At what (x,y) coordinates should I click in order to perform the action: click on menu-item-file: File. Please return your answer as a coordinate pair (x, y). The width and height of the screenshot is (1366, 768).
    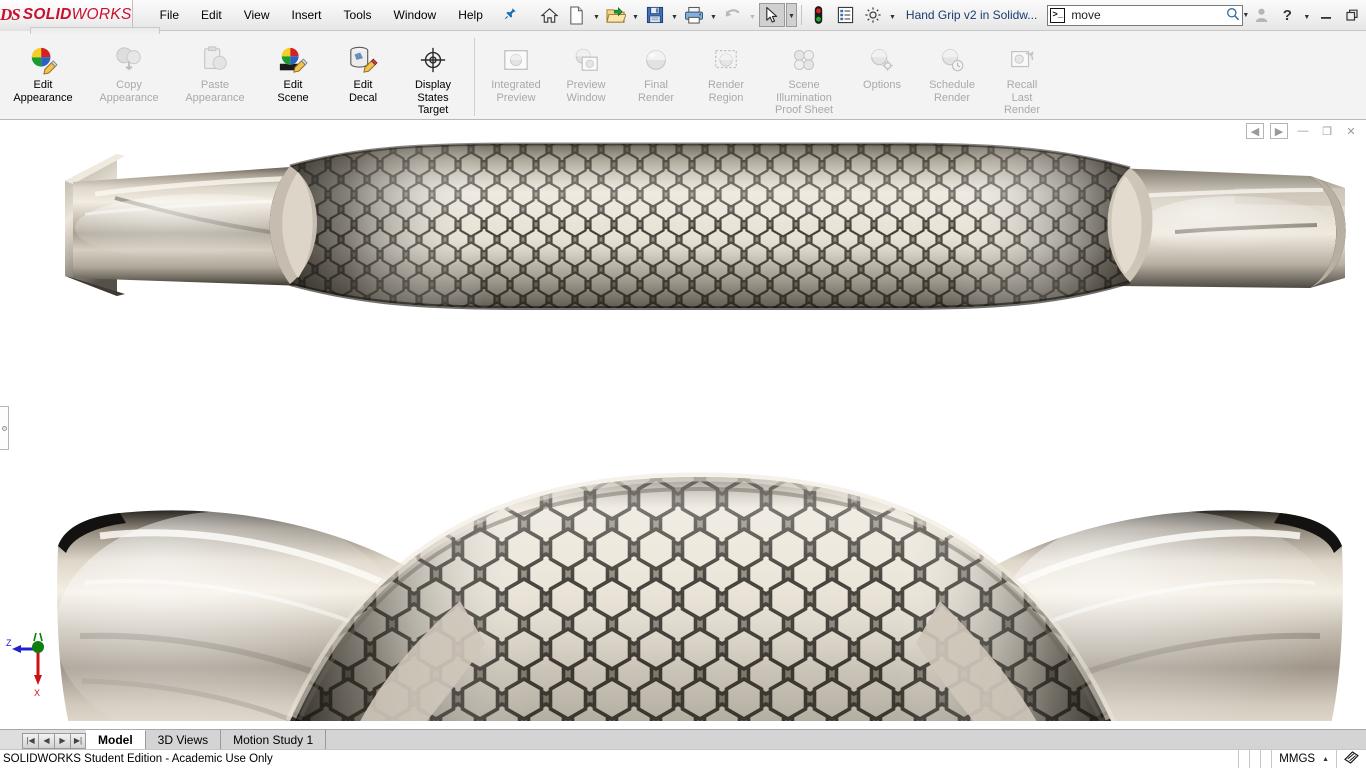
    Looking at the image, I should click on (169, 15).